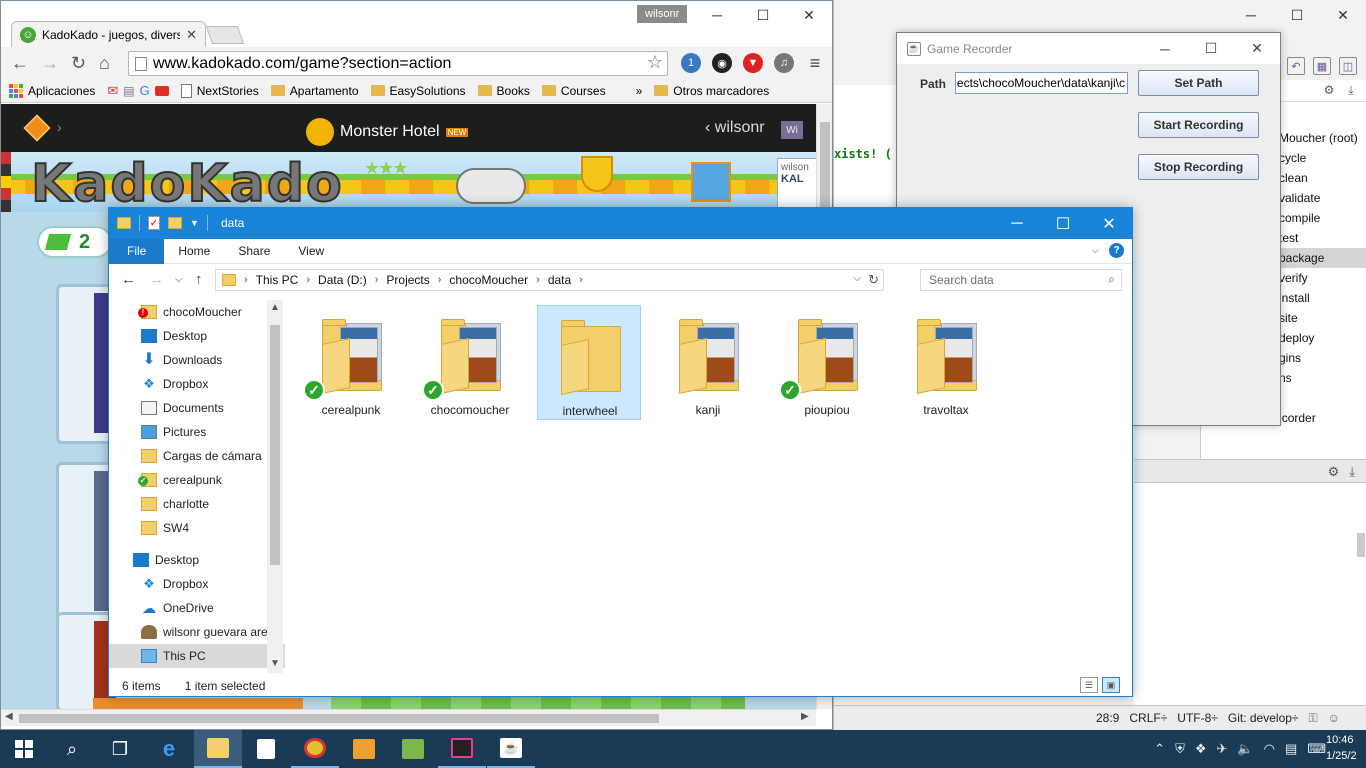 Image resolution: width=1366 pixels, height=768 pixels. Describe the element at coordinates (194, 223) in the screenshot. I see `chevron-down-icon: ▼` at that location.